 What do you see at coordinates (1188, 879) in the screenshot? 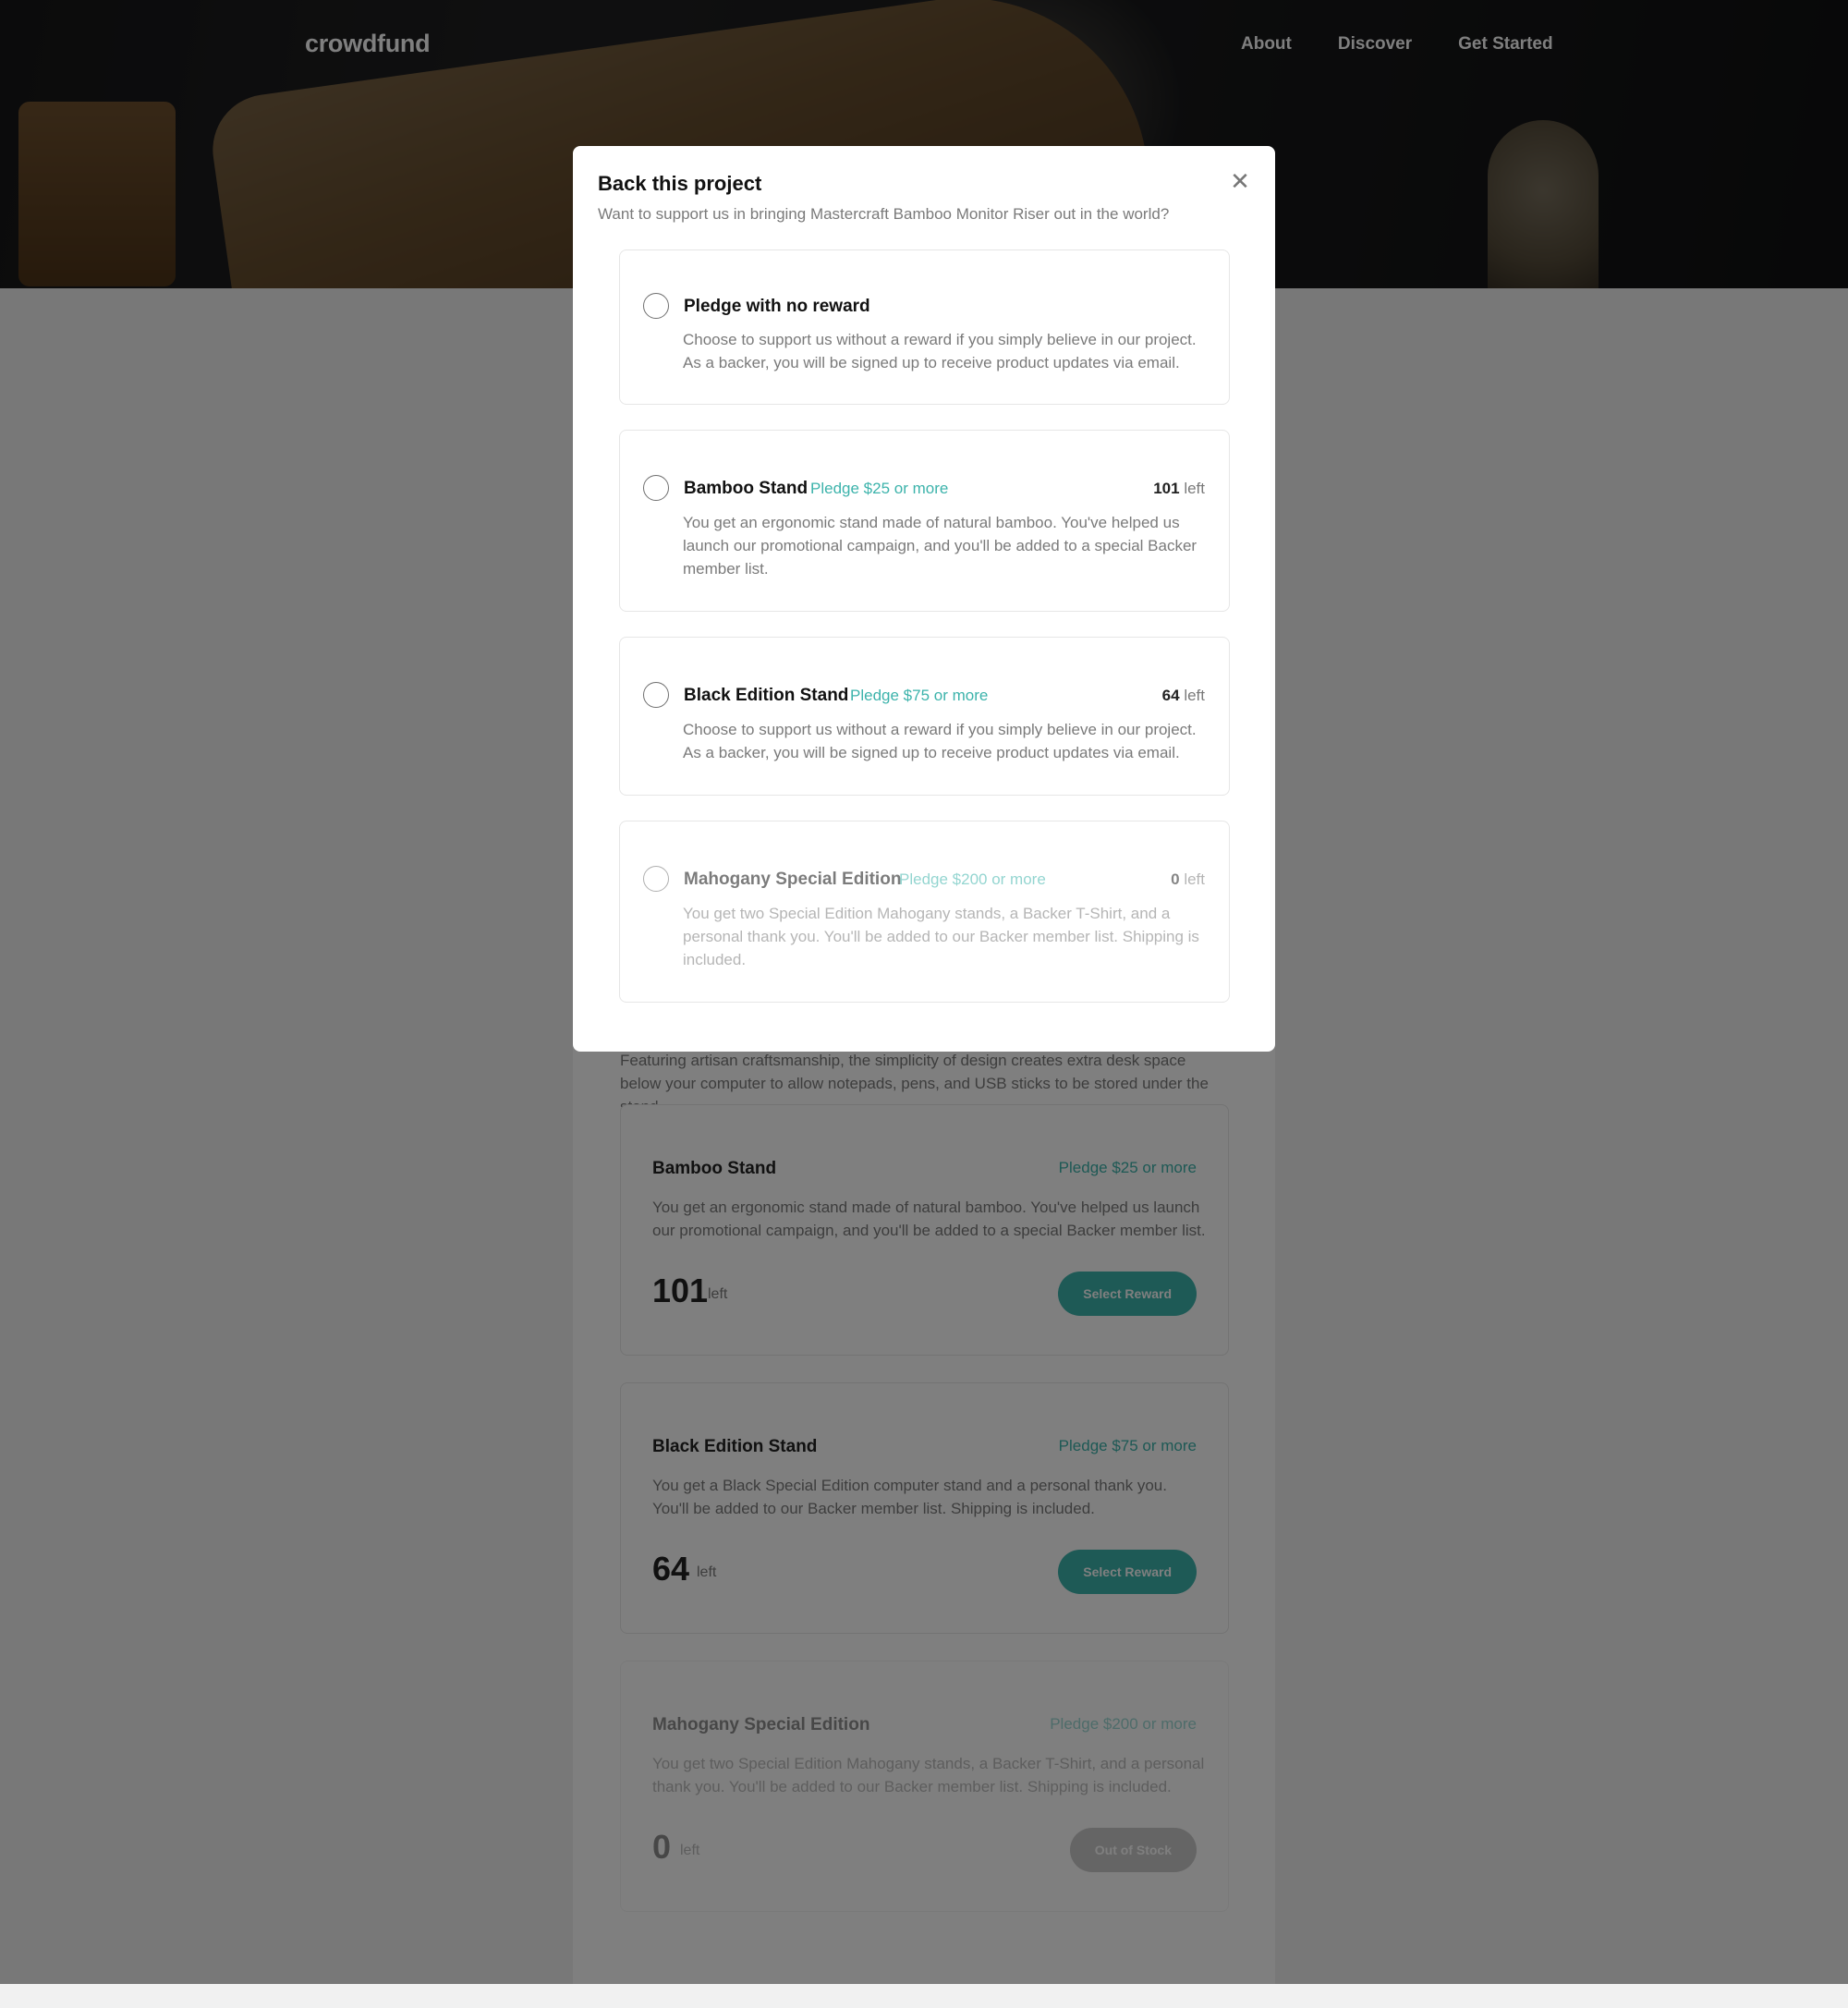
I see `option-stock: 0 left` at bounding box center [1188, 879].